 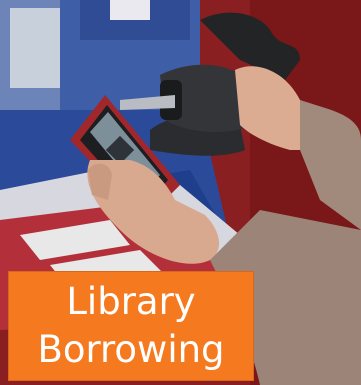 I want to click on kiosk-label, so click(x=35, y=48).